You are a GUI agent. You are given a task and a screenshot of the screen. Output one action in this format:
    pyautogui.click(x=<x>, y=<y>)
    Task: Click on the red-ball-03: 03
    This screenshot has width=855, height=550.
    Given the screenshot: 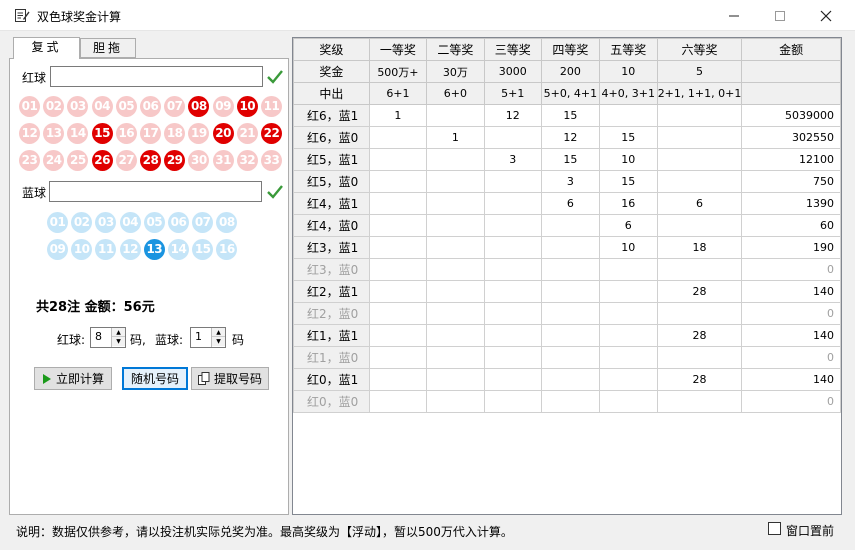 What is the action you would take?
    pyautogui.click(x=78, y=106)
    